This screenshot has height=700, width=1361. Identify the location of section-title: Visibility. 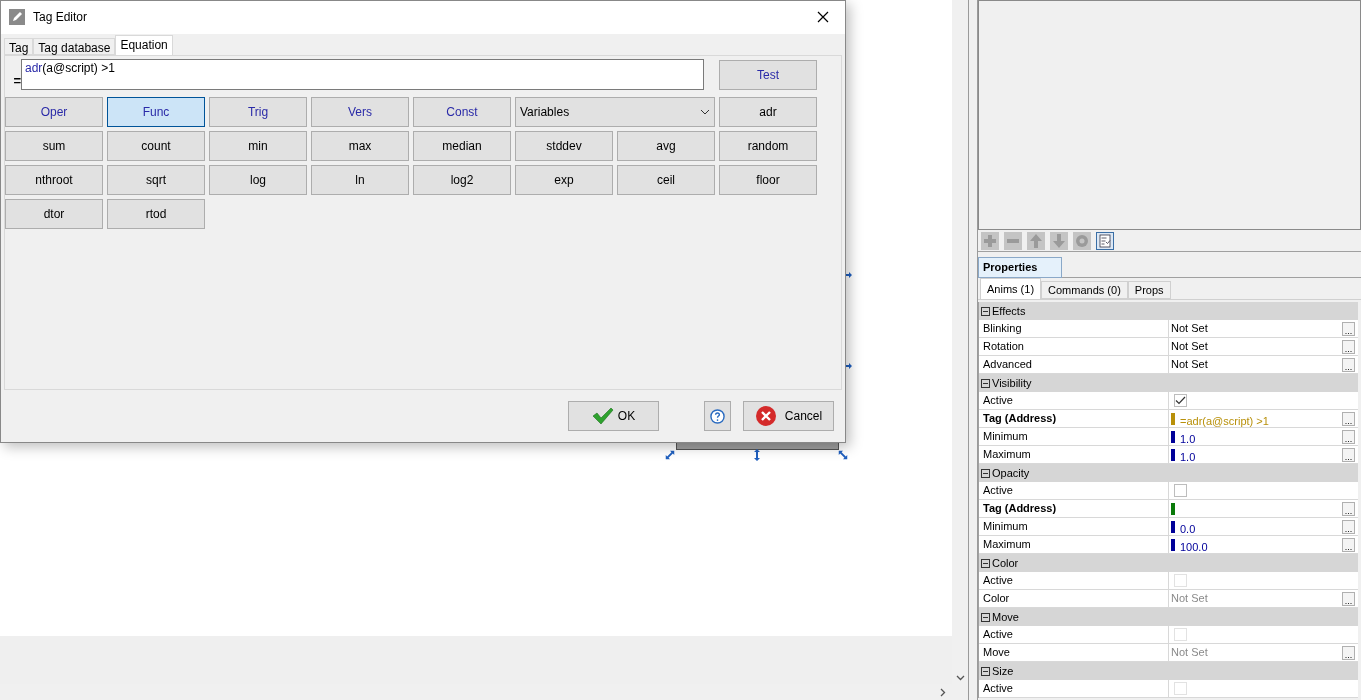
(1012, 383).